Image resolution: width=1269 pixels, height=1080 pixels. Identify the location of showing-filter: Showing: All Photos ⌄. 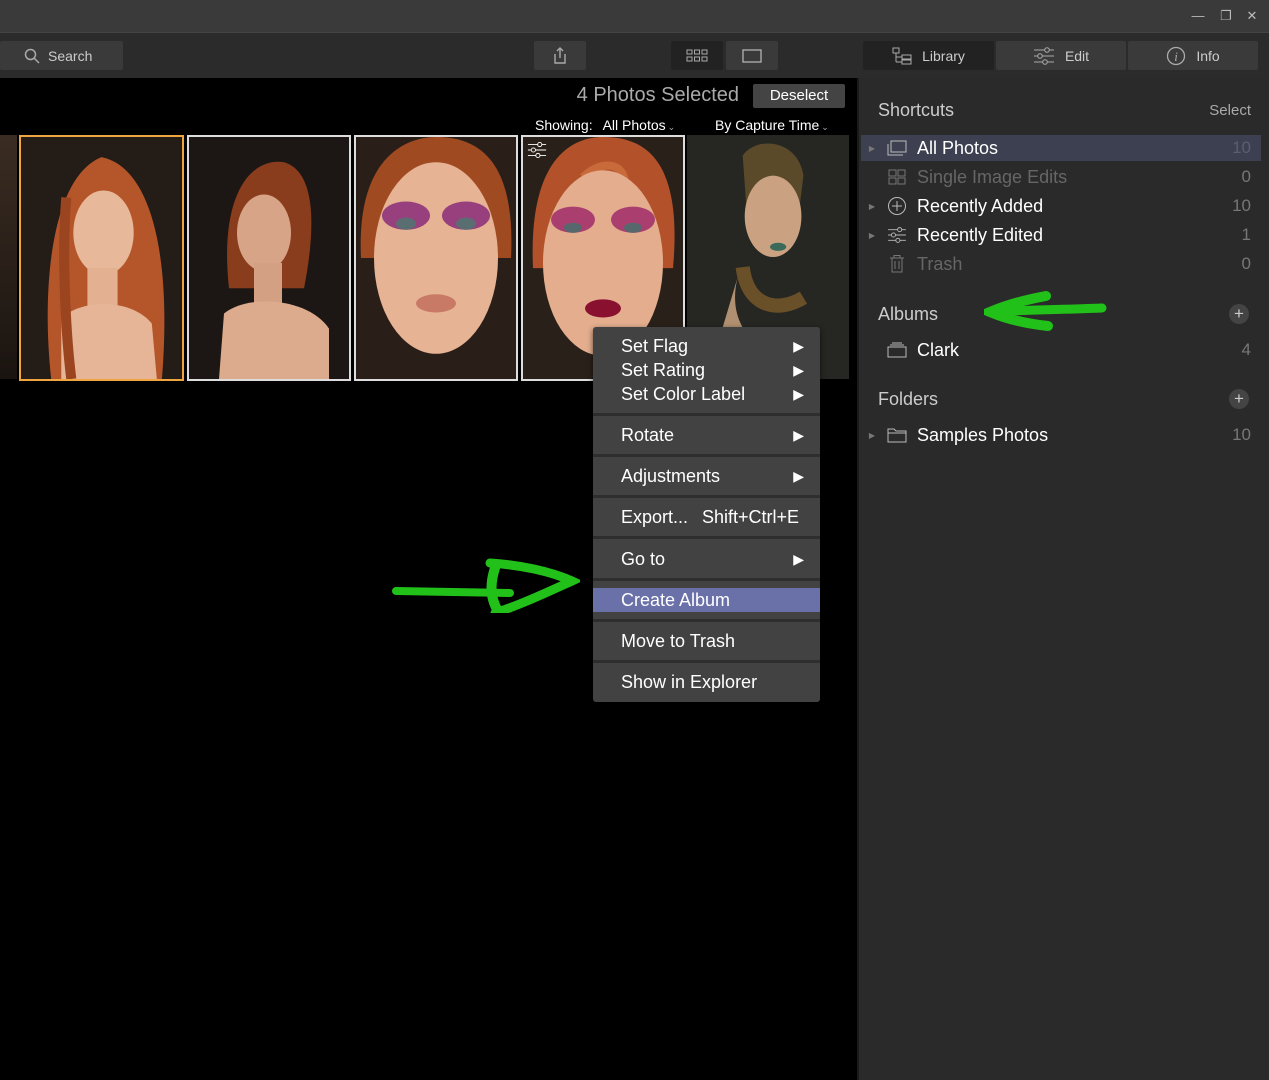
(605, 125).